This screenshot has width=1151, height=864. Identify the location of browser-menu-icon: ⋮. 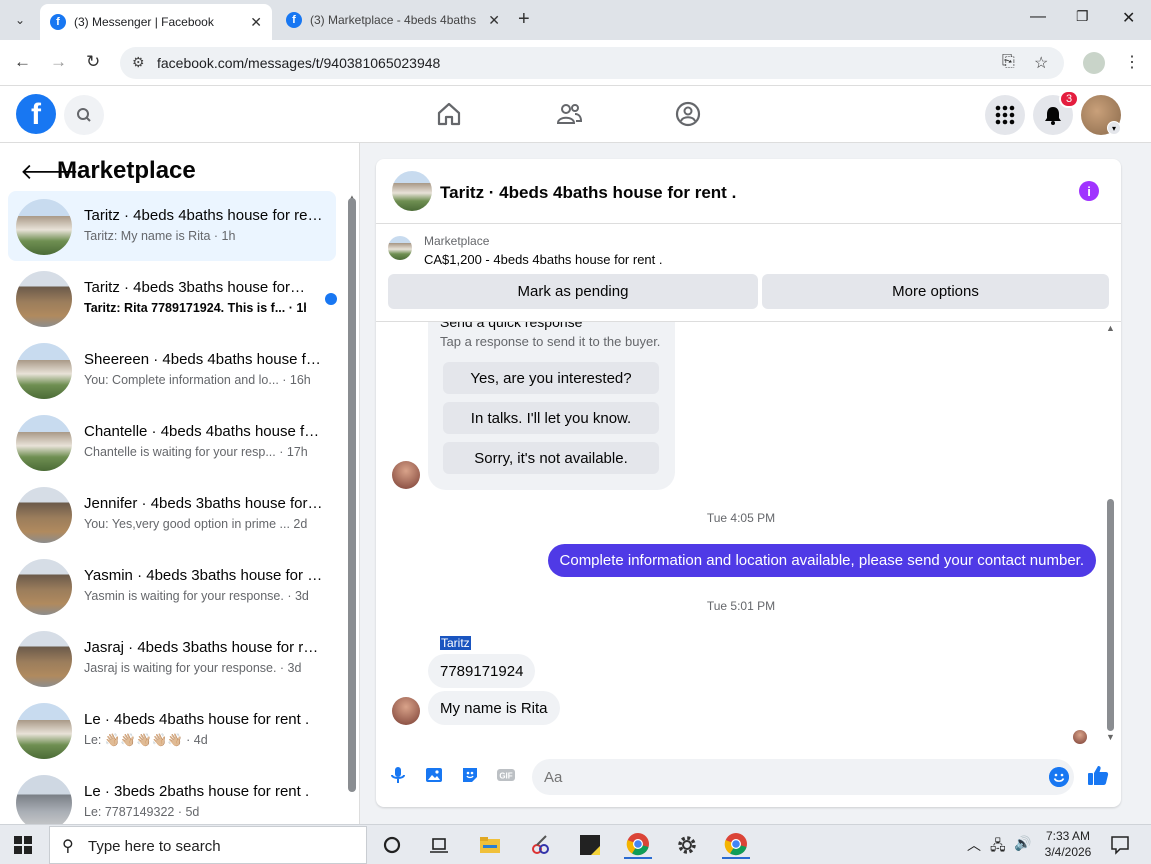
(1132, 62).